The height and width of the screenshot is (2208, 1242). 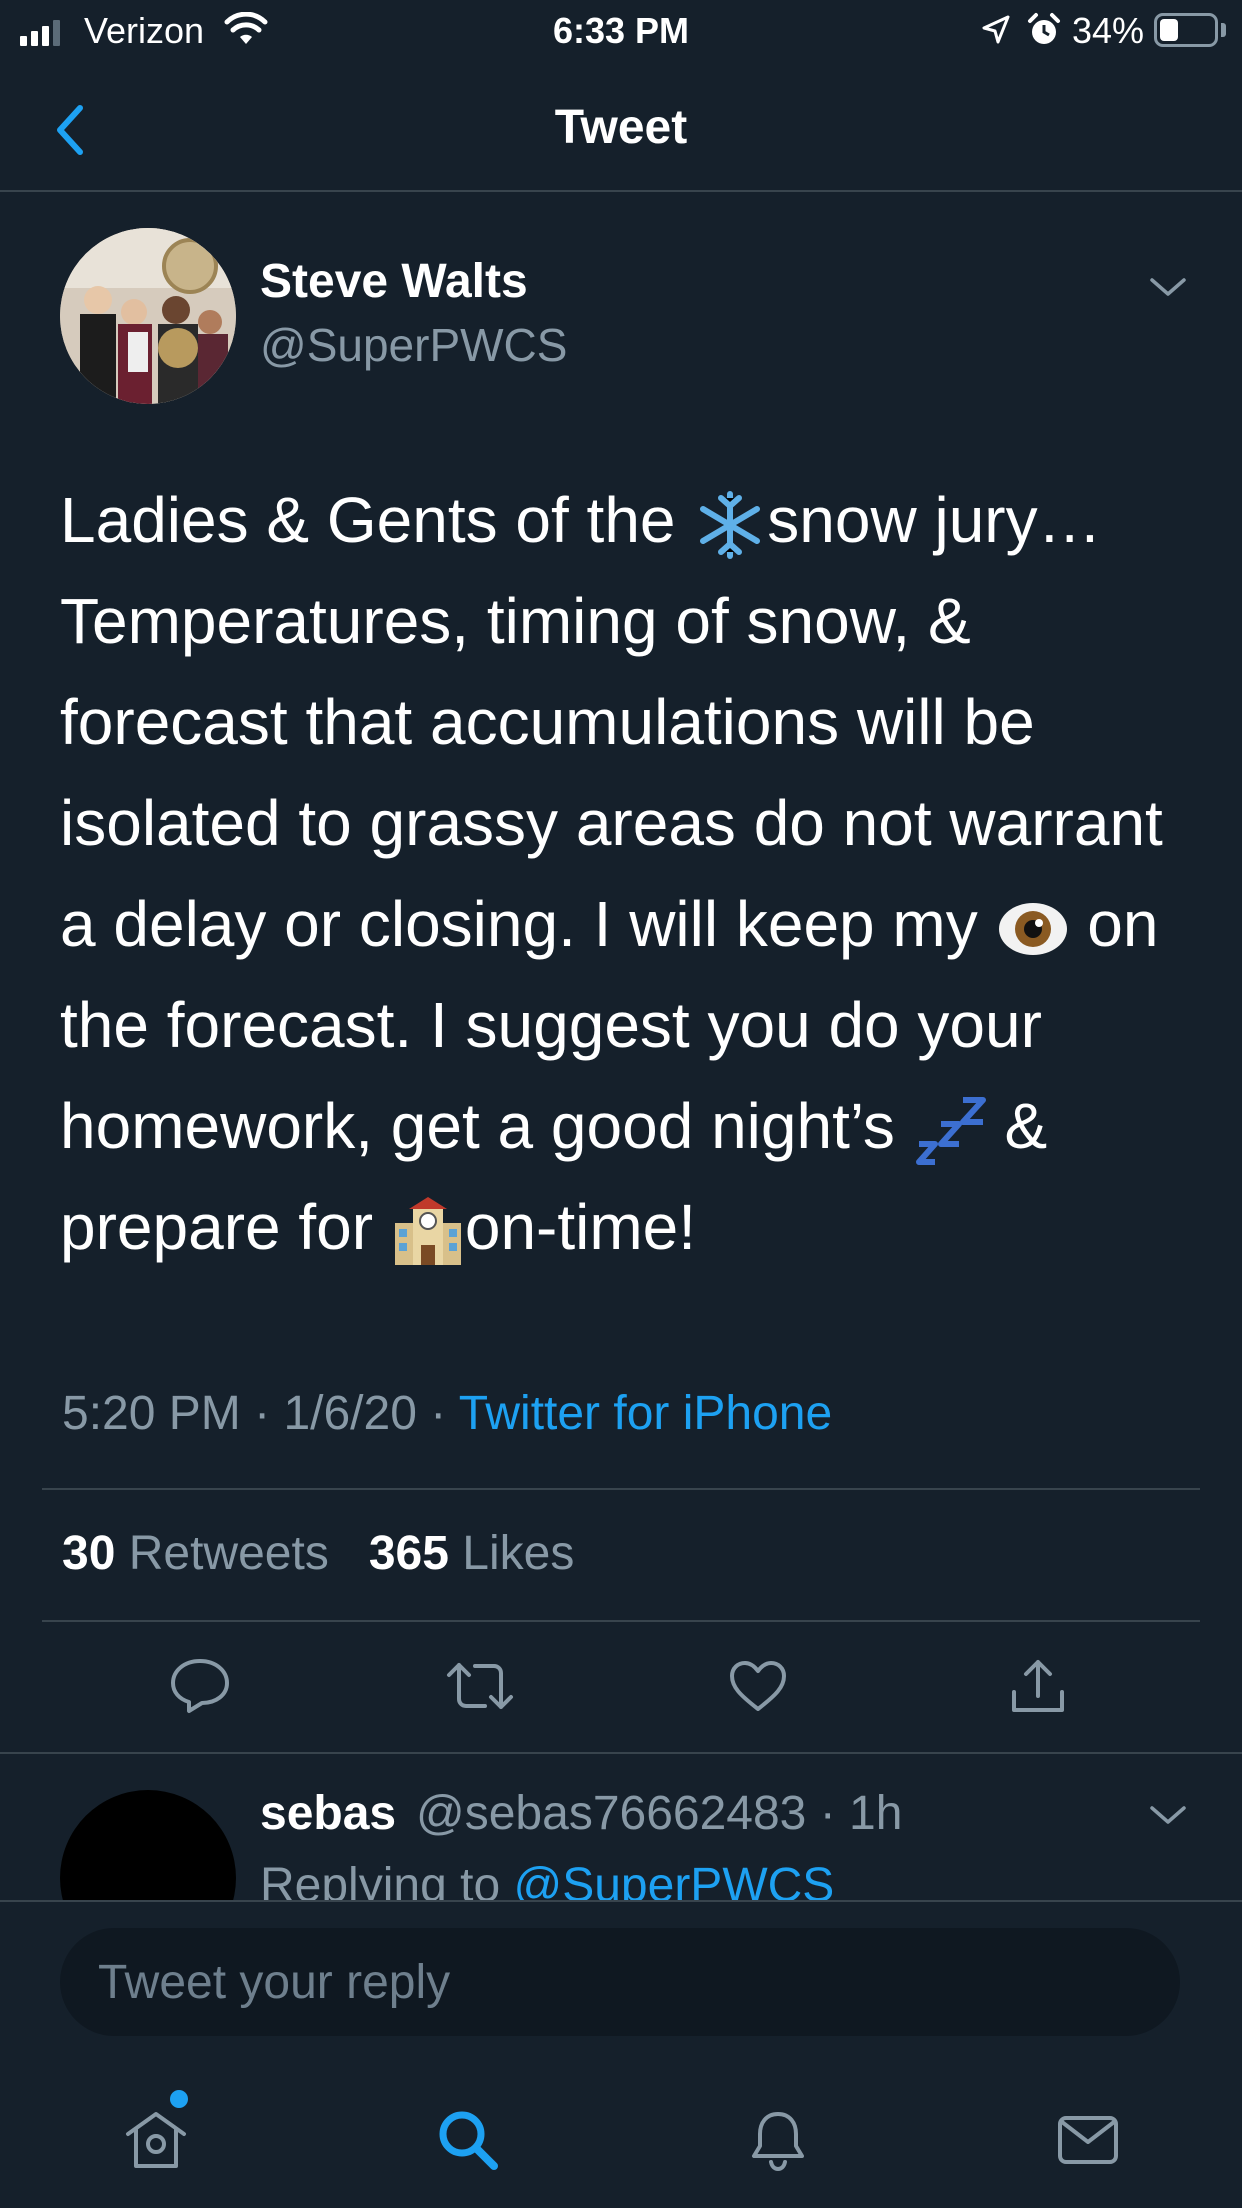 What do you see at coordinates (1223, 30) in the screenshot?
I see `battery-tip` at bounding box center [1223, 30].